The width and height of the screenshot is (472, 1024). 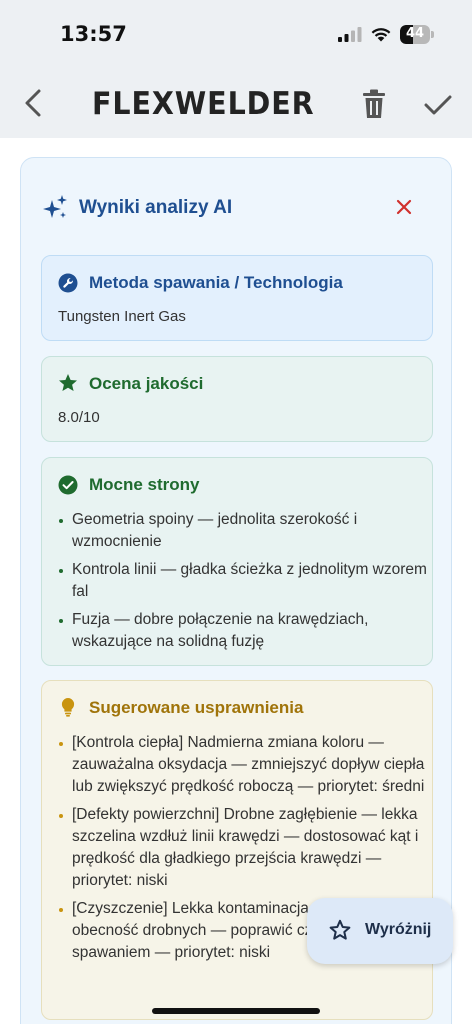 What do you see at coordinates (237, 399) in the screenshot?
I see `quality-card: Ocena jakości 8.0/10` at bounding box center [237, 399].